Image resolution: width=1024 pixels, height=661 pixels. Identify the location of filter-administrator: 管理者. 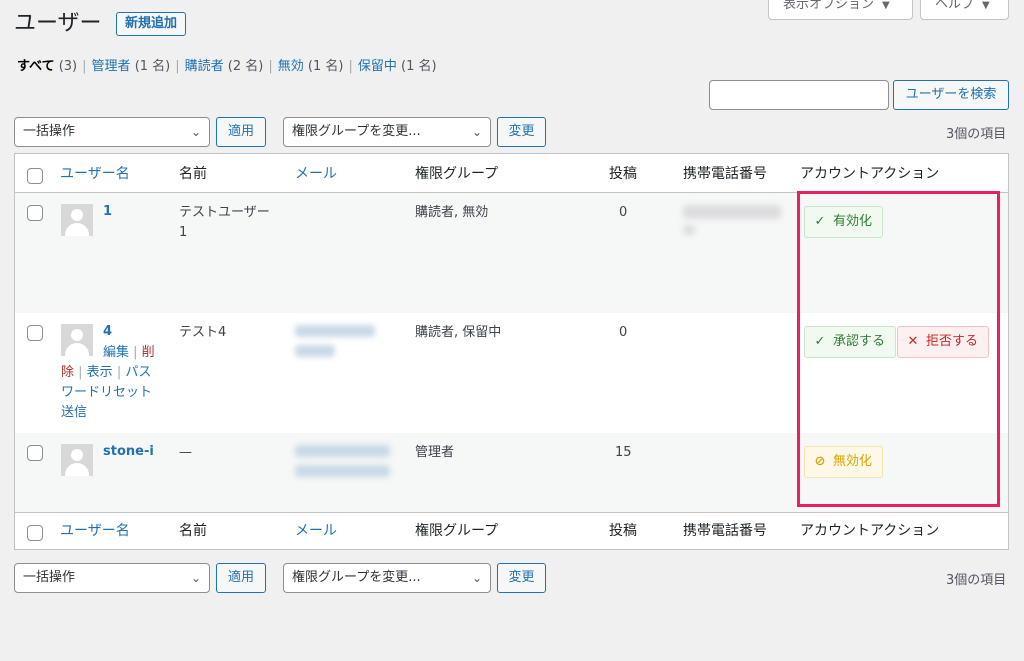
(111, 66).